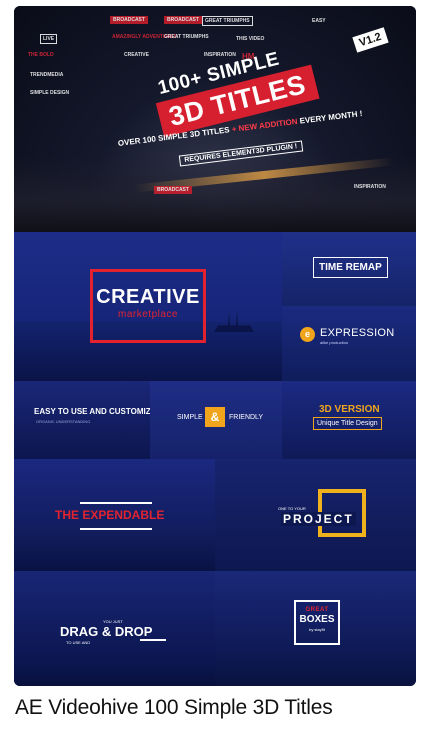 The image size is (430, 746). I want to click on 3d-version-subtitle: Unique Title Design, so click(347, 423).